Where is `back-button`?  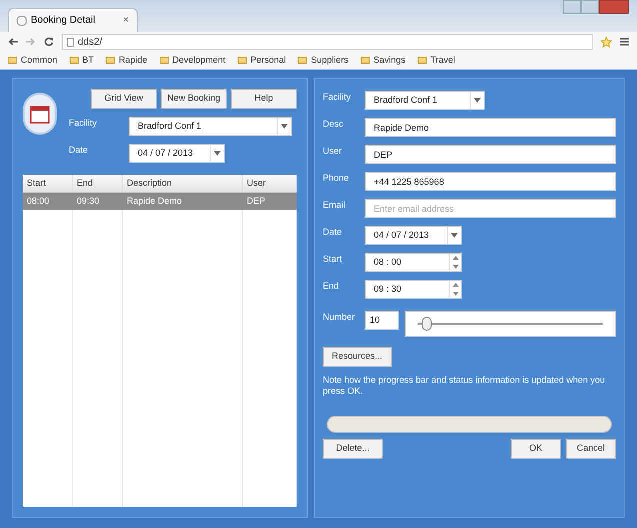
back-button is located at coordinates (13, 42).